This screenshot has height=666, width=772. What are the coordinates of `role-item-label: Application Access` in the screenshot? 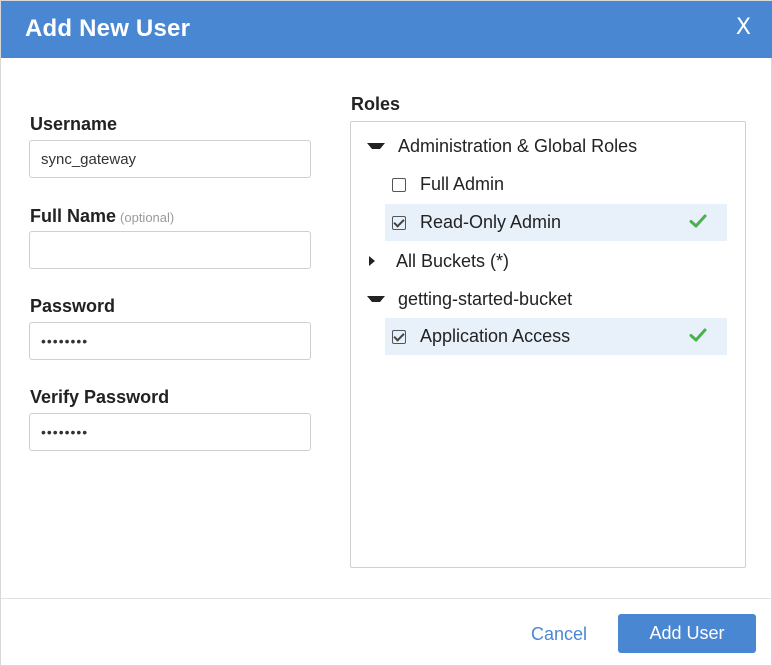 It's located at (495, 336).